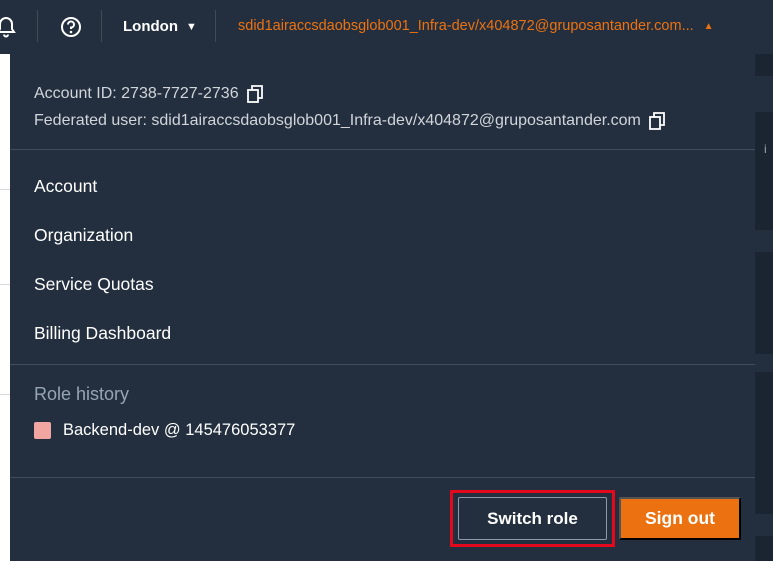 This screenshot has width=773, height=561. I want to click on role-history-heading: Role history, so click(82, 394).